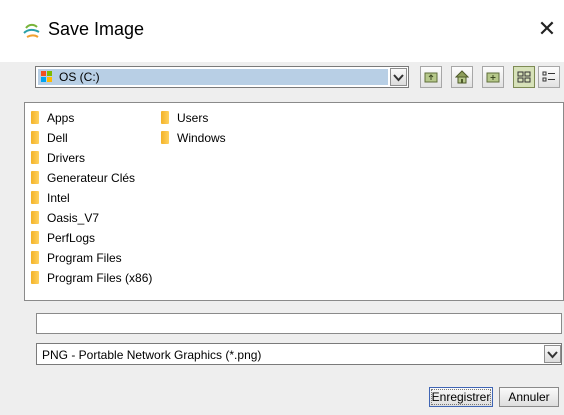  Describe the element at coordinates (46, 76) in the screenshot. I see `drive-icon` at that location.